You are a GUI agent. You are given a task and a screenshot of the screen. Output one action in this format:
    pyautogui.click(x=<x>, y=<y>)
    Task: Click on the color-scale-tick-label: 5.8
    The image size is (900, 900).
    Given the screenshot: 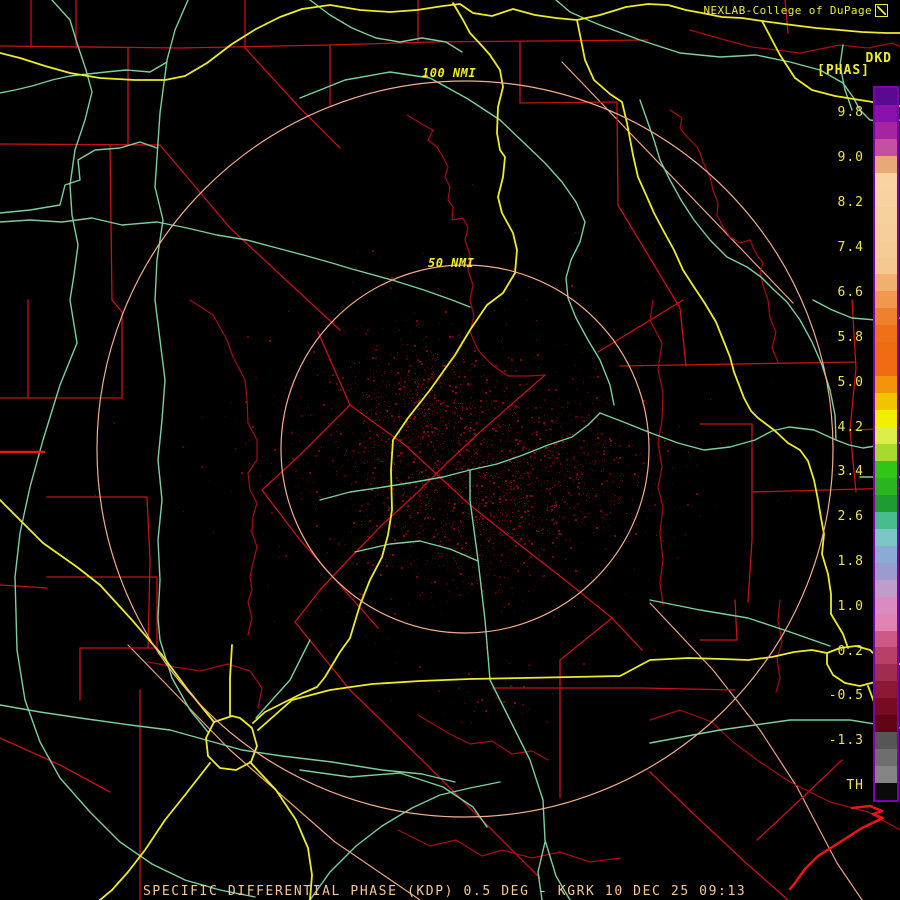 What is the action you would take?
    pyautogui.click(x=850, y=337)
    